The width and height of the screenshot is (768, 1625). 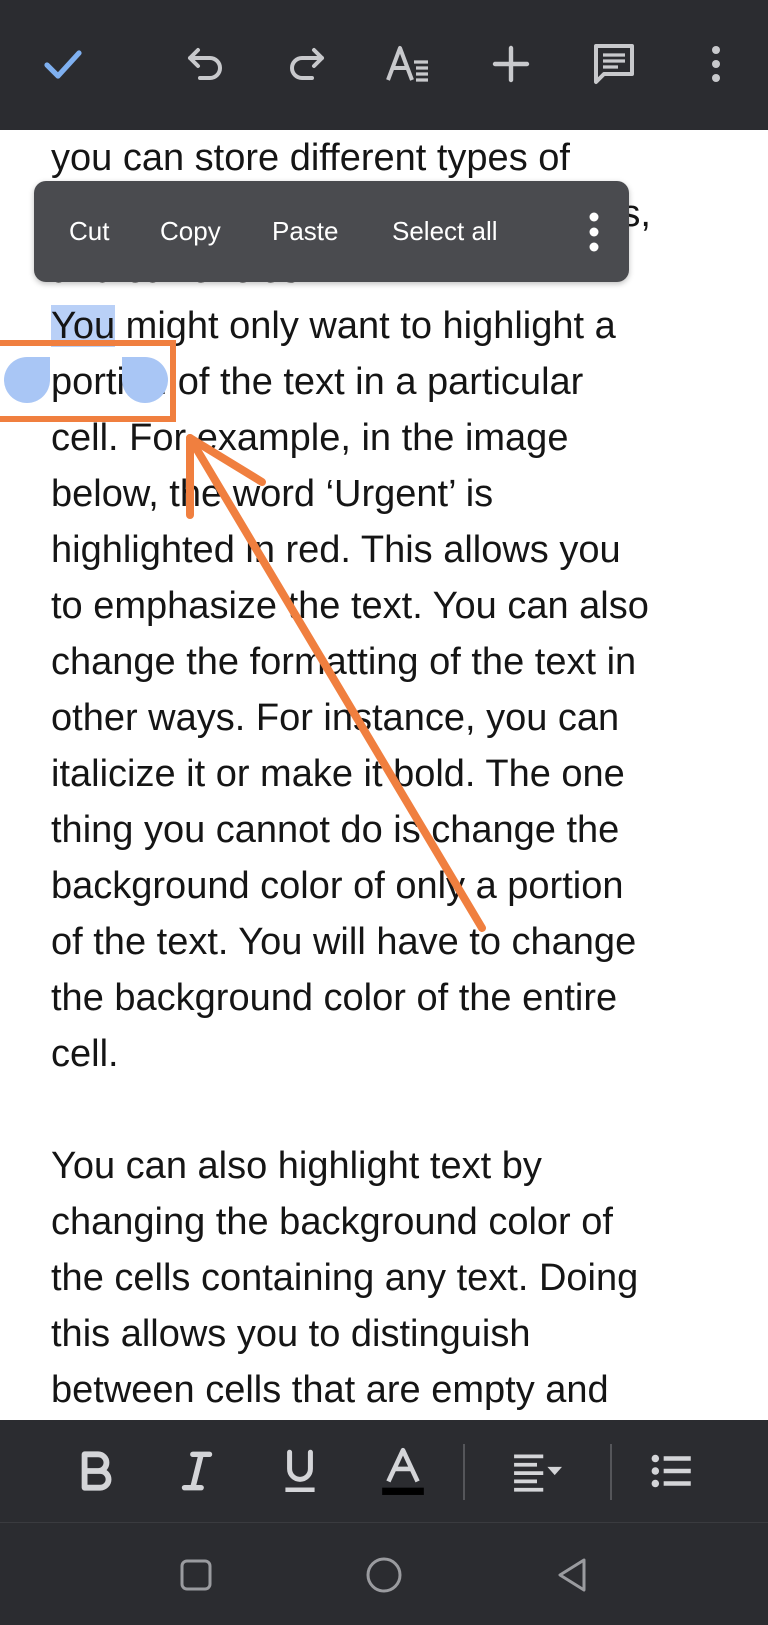 I want to click on copy-button: Copy, so click(x=190, y=231).